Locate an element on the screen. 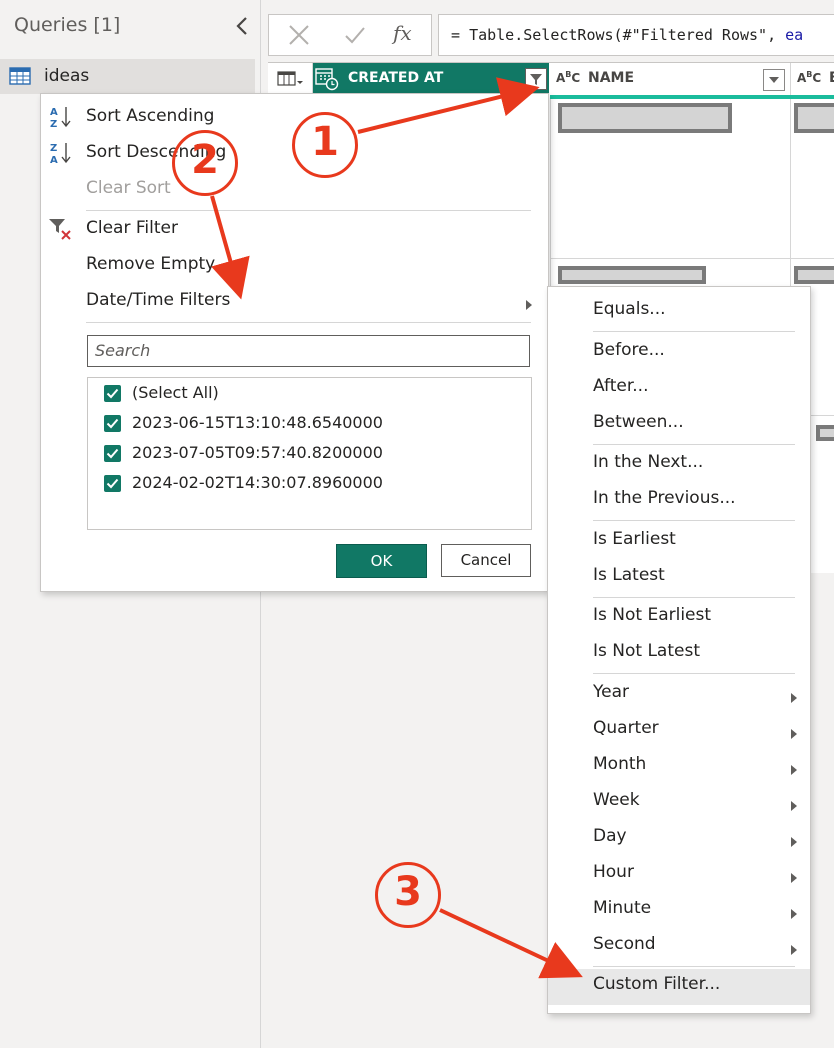 The image size is (834, 1048). callout-step-3: 3 is located at coordinates (408, 895).